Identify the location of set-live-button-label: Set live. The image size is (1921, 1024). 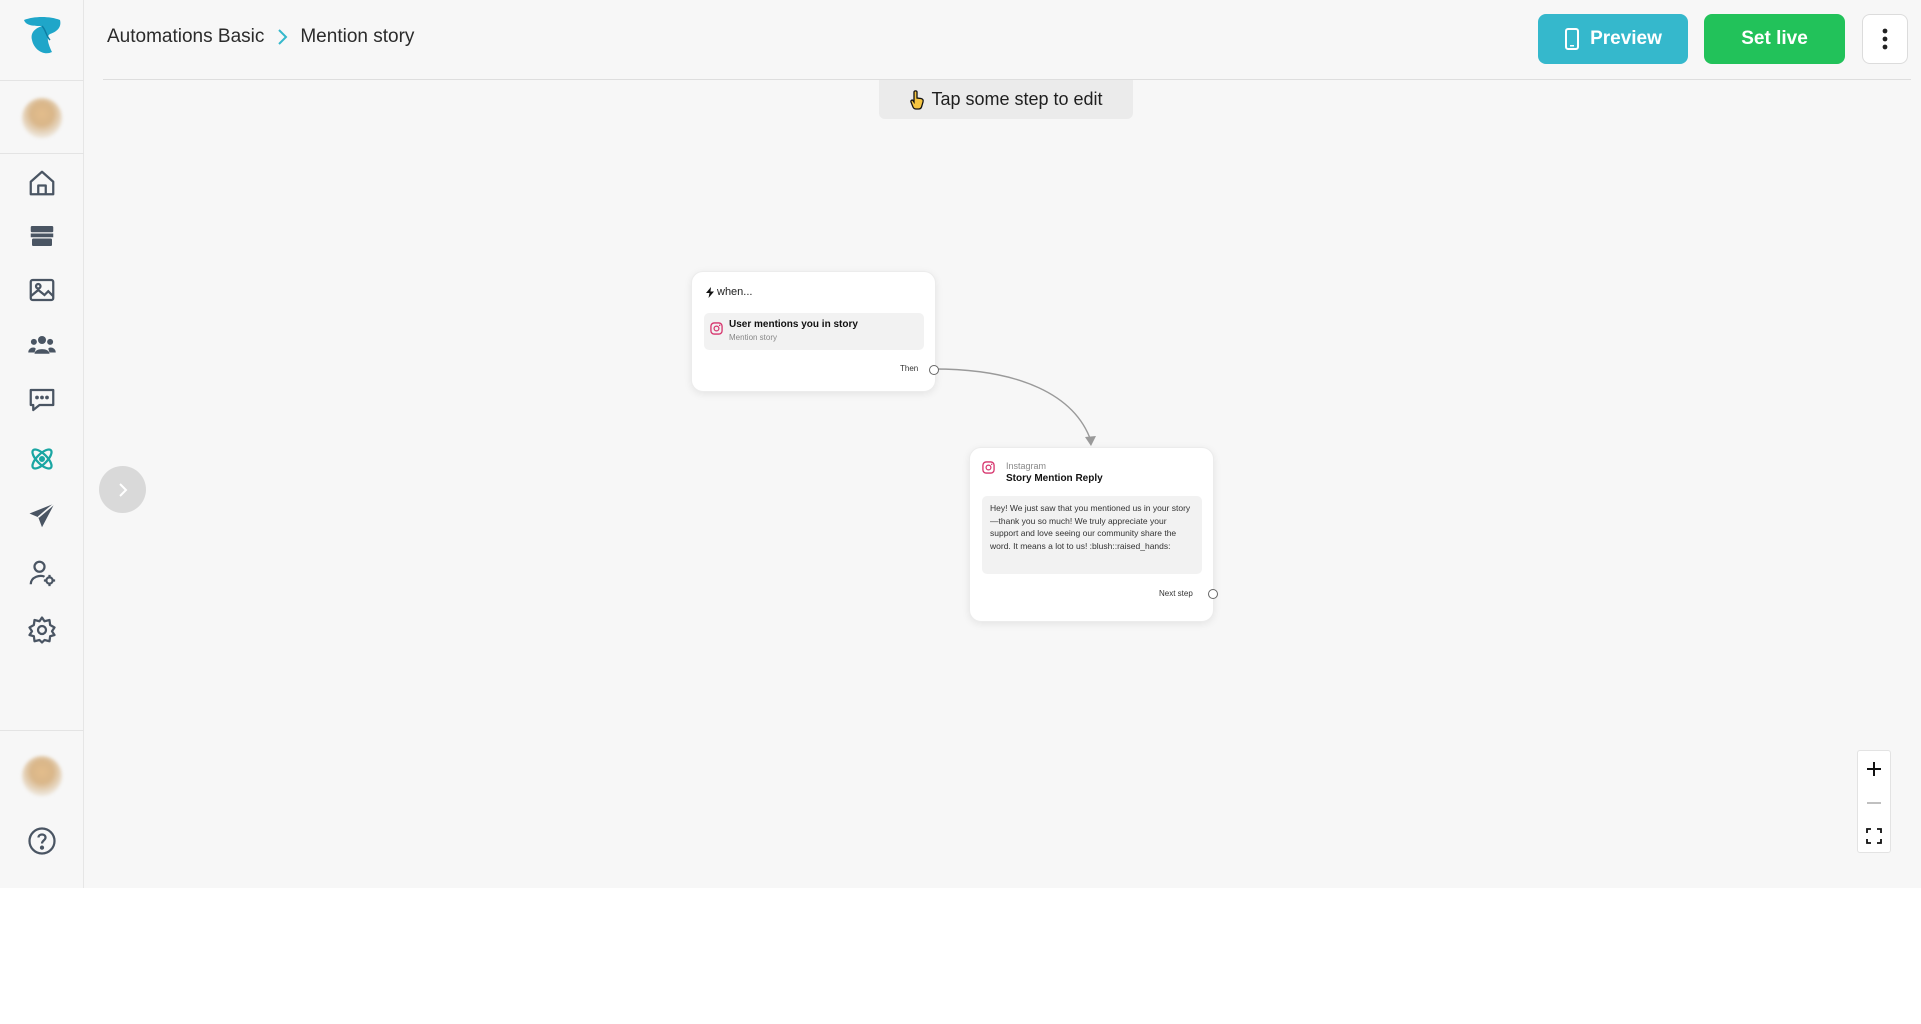
(1774, 38).